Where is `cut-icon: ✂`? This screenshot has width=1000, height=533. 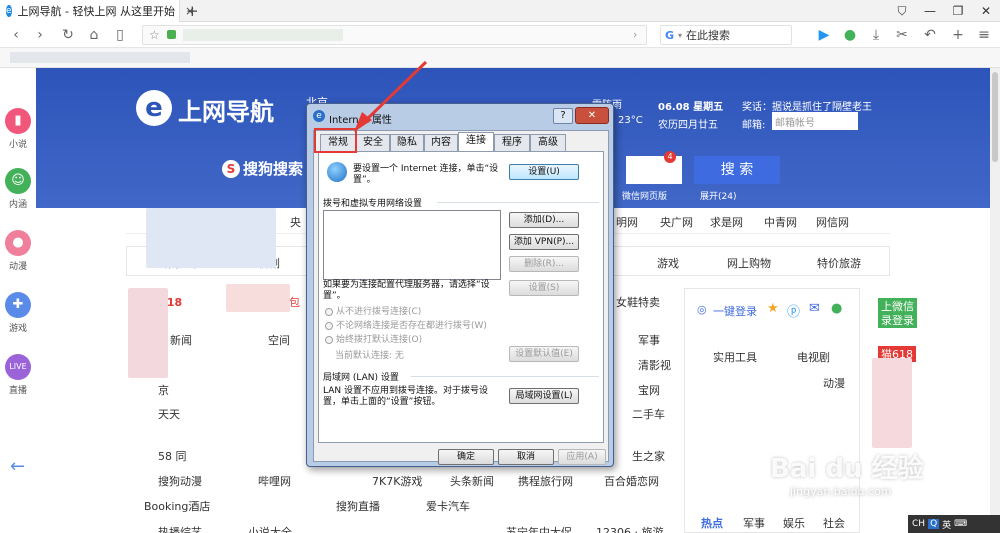 cut-icon: ✂ is located at coordinates (902, 35).